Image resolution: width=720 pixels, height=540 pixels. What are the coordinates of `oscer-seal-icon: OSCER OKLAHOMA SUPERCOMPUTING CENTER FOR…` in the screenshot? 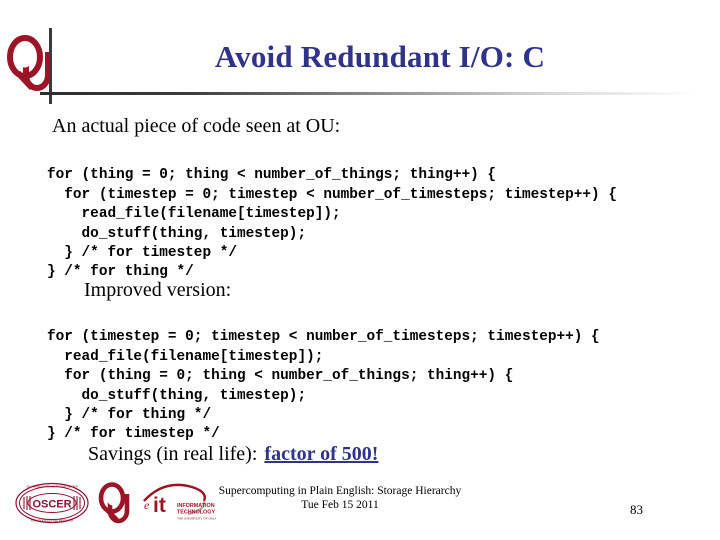 It's located at (52, 503).